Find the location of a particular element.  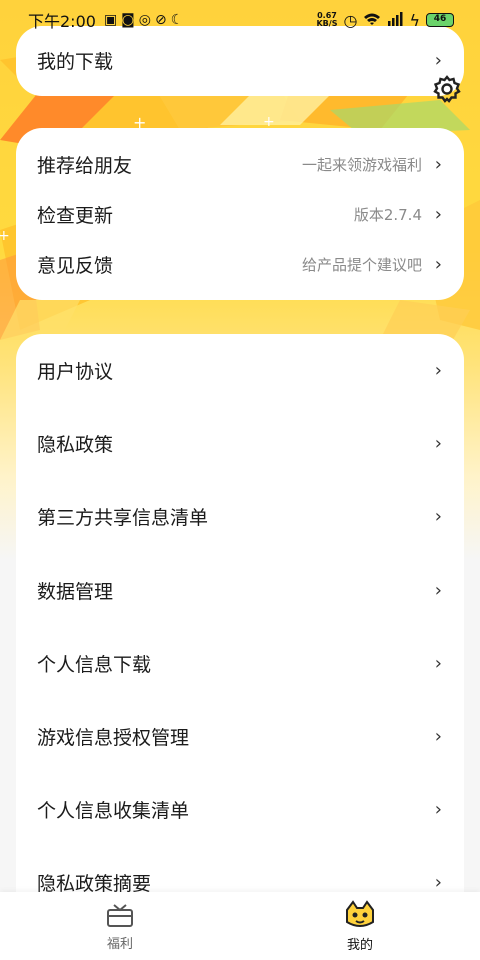

gear-icon is located at coordinates (447, 89).